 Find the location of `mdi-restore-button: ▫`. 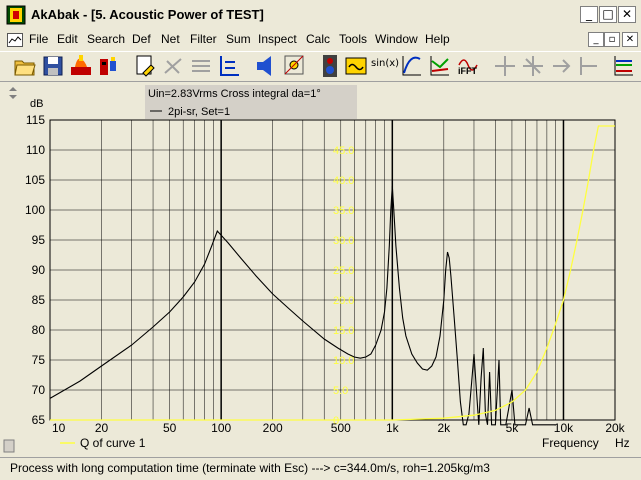

mdi-restore-button: ▫ is located at coordinates (612, 39).